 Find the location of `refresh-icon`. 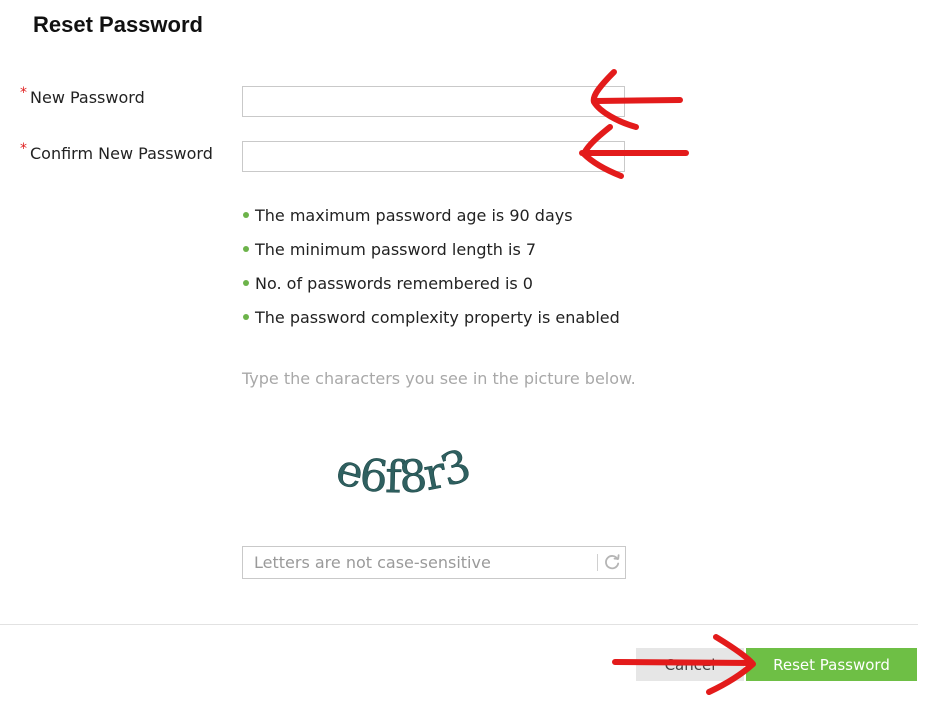

refresh-icon is located at coordinates (612, 562).